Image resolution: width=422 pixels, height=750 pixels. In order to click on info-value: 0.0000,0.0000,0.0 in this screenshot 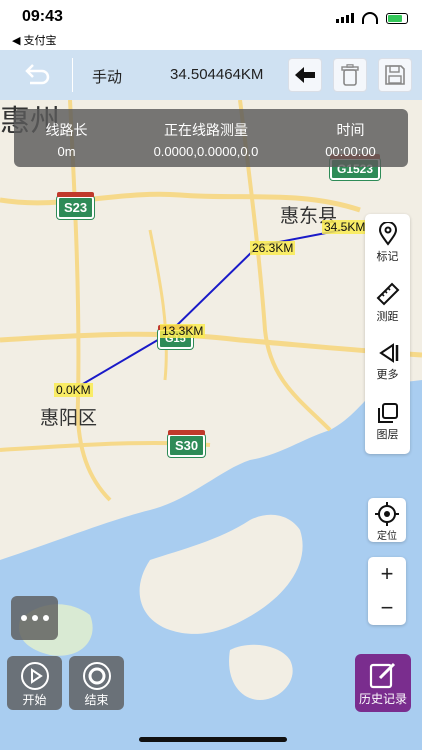, I will do `click(206, 151)`.